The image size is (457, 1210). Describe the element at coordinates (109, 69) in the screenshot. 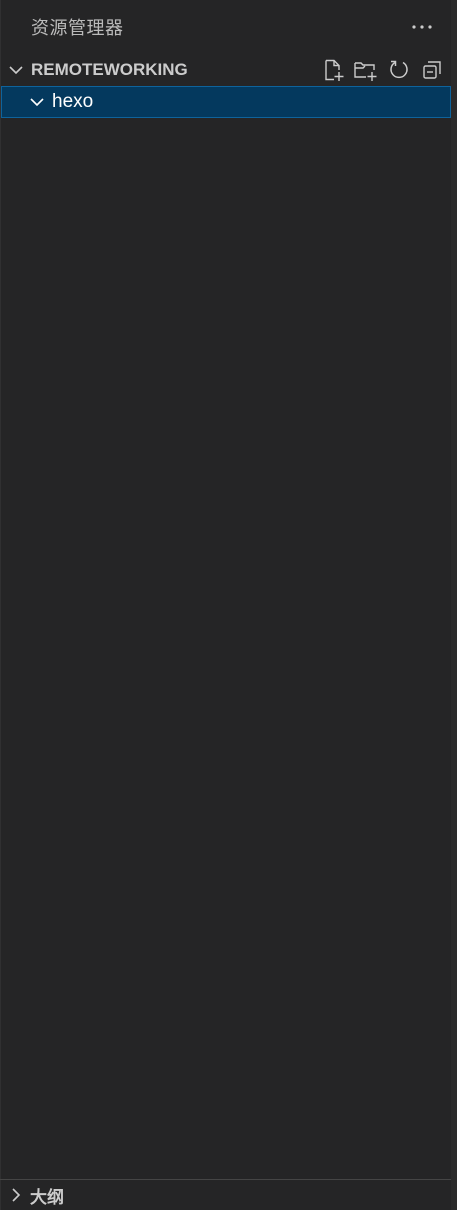

I see `workspace-name: REMOTEWORKING` at that location.